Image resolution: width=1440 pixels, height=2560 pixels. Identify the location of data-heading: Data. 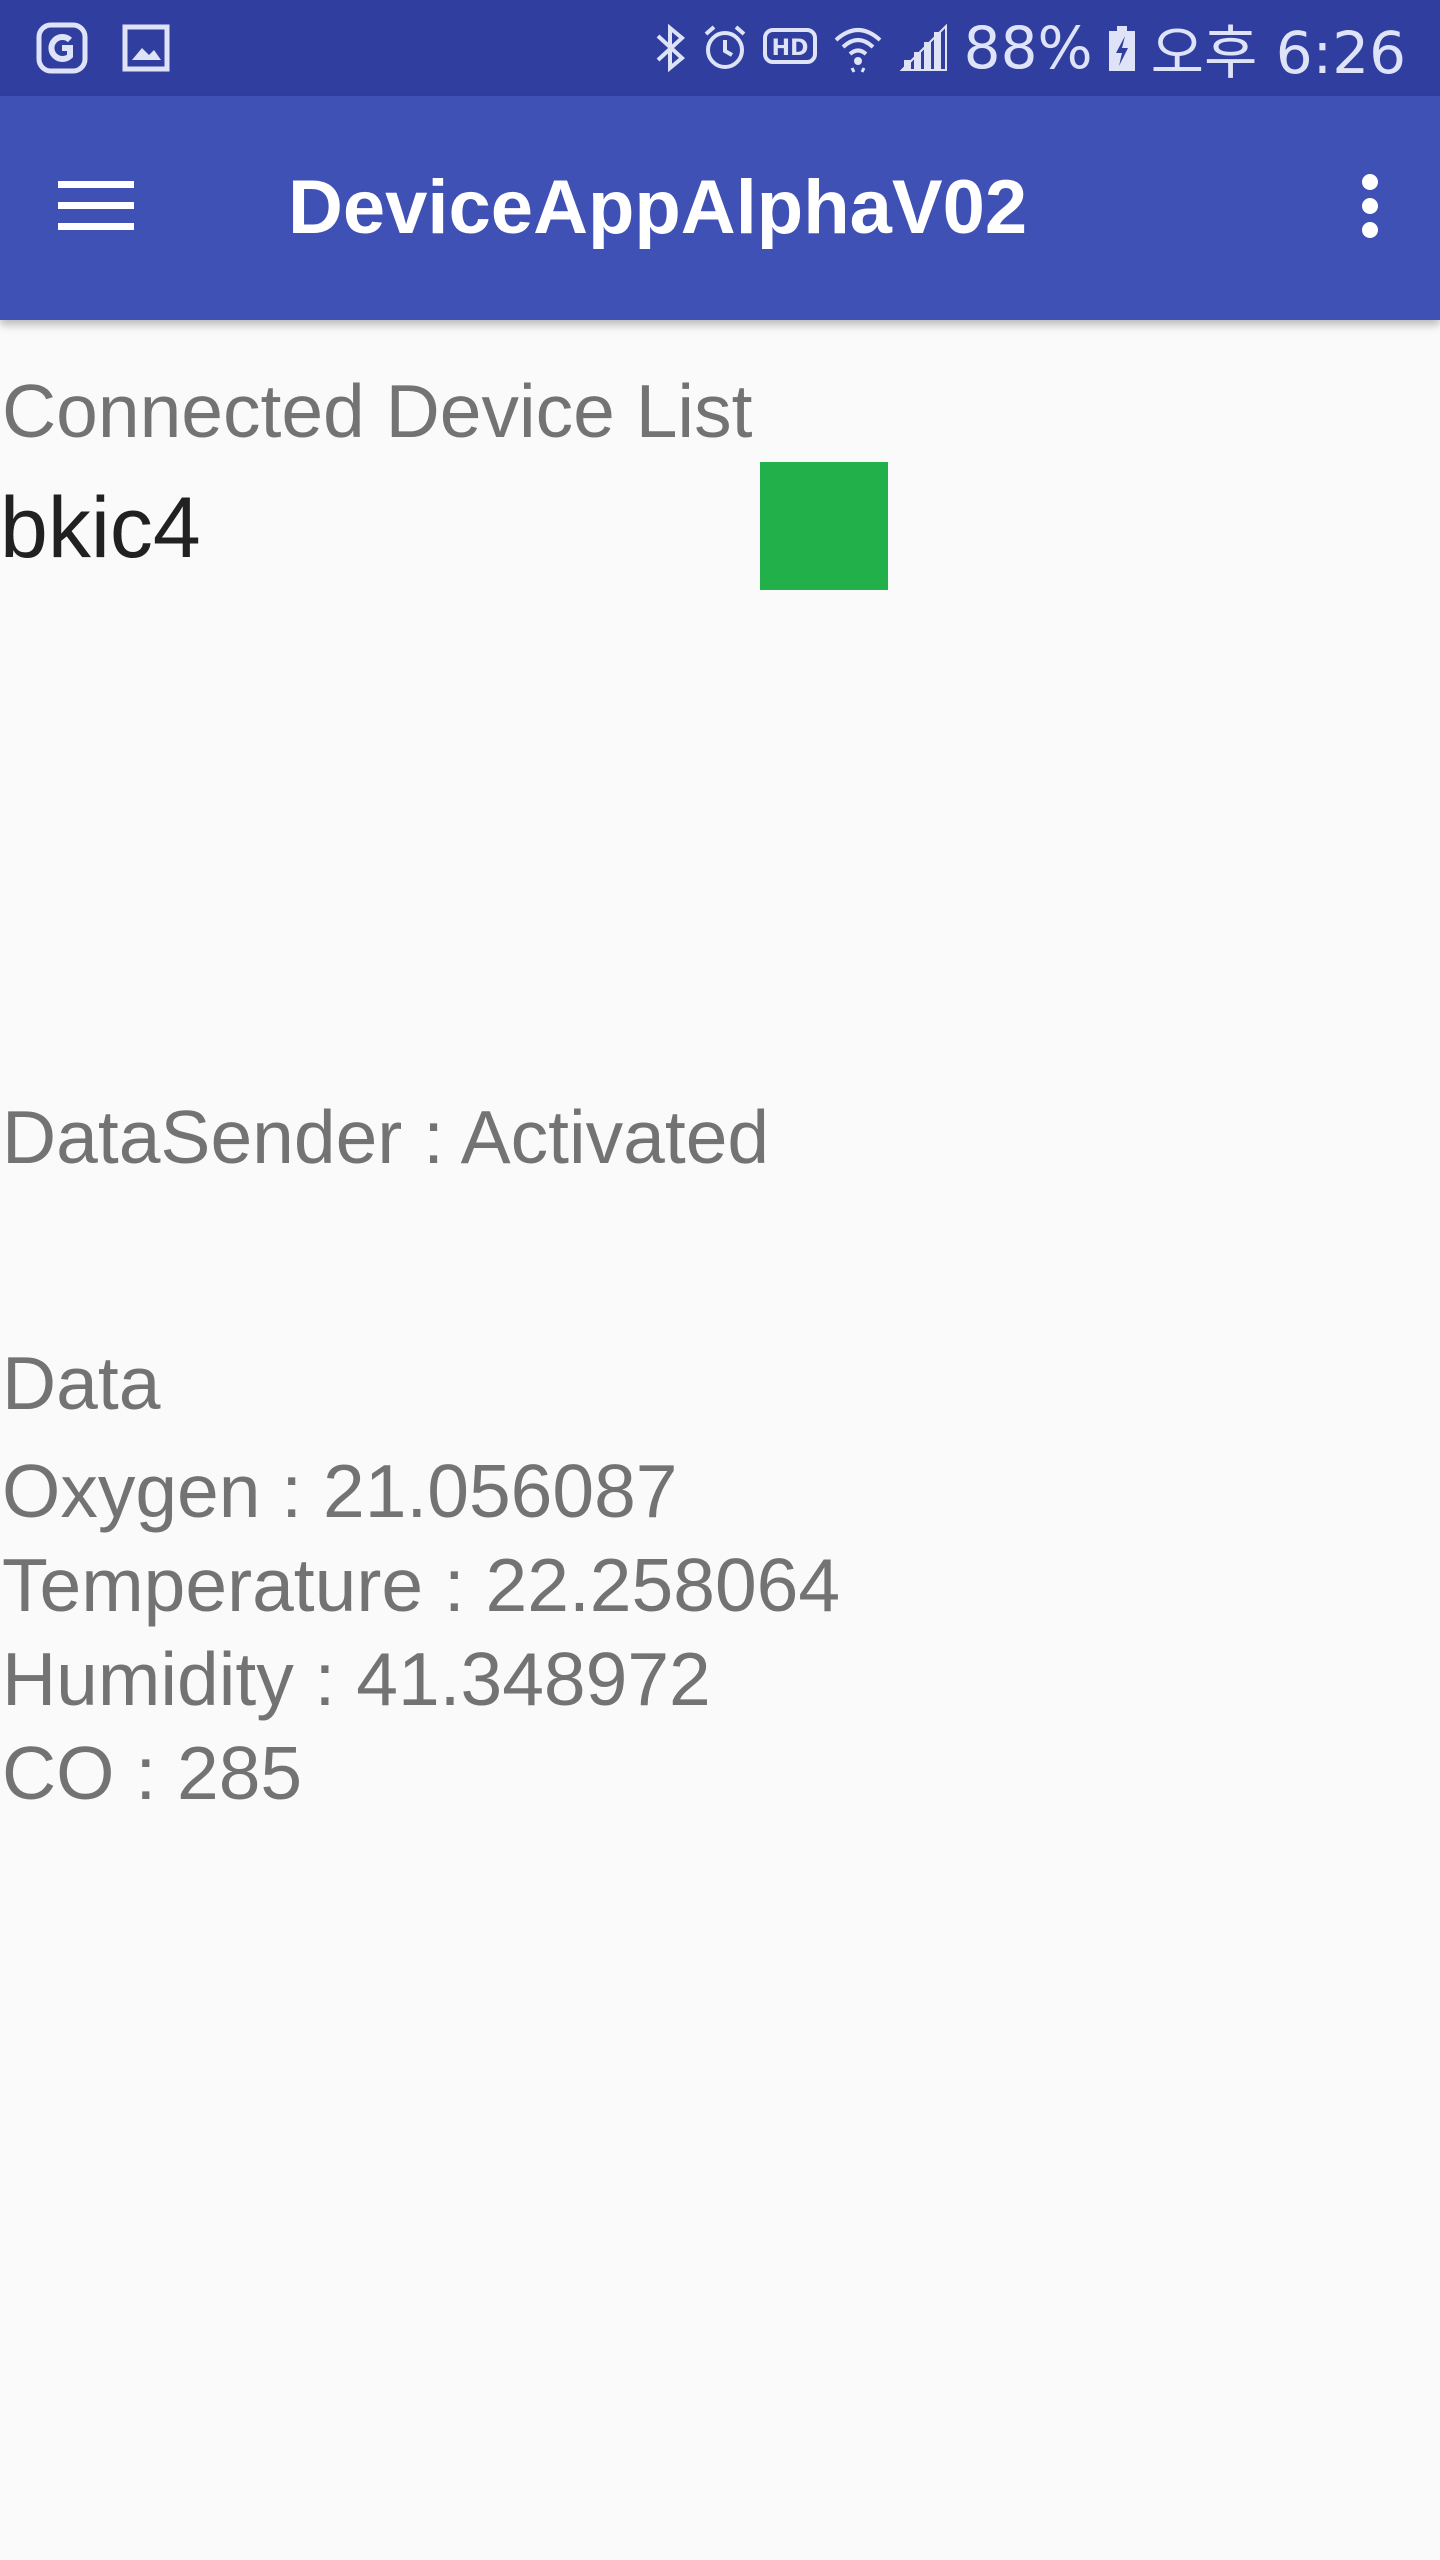
(81, 1383).